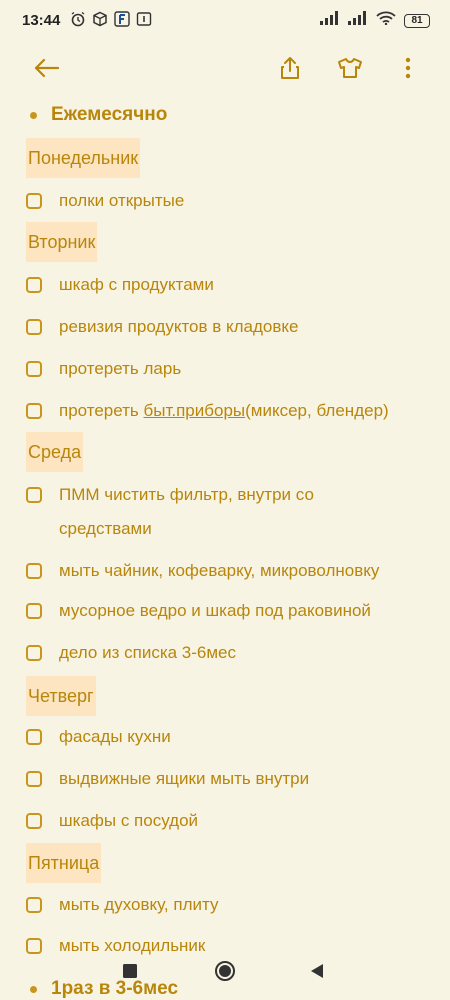 The width and height of the screenshot is (450, 1000). I want to click on task-text: дело из списка 3-6мес, so click(148, 652).